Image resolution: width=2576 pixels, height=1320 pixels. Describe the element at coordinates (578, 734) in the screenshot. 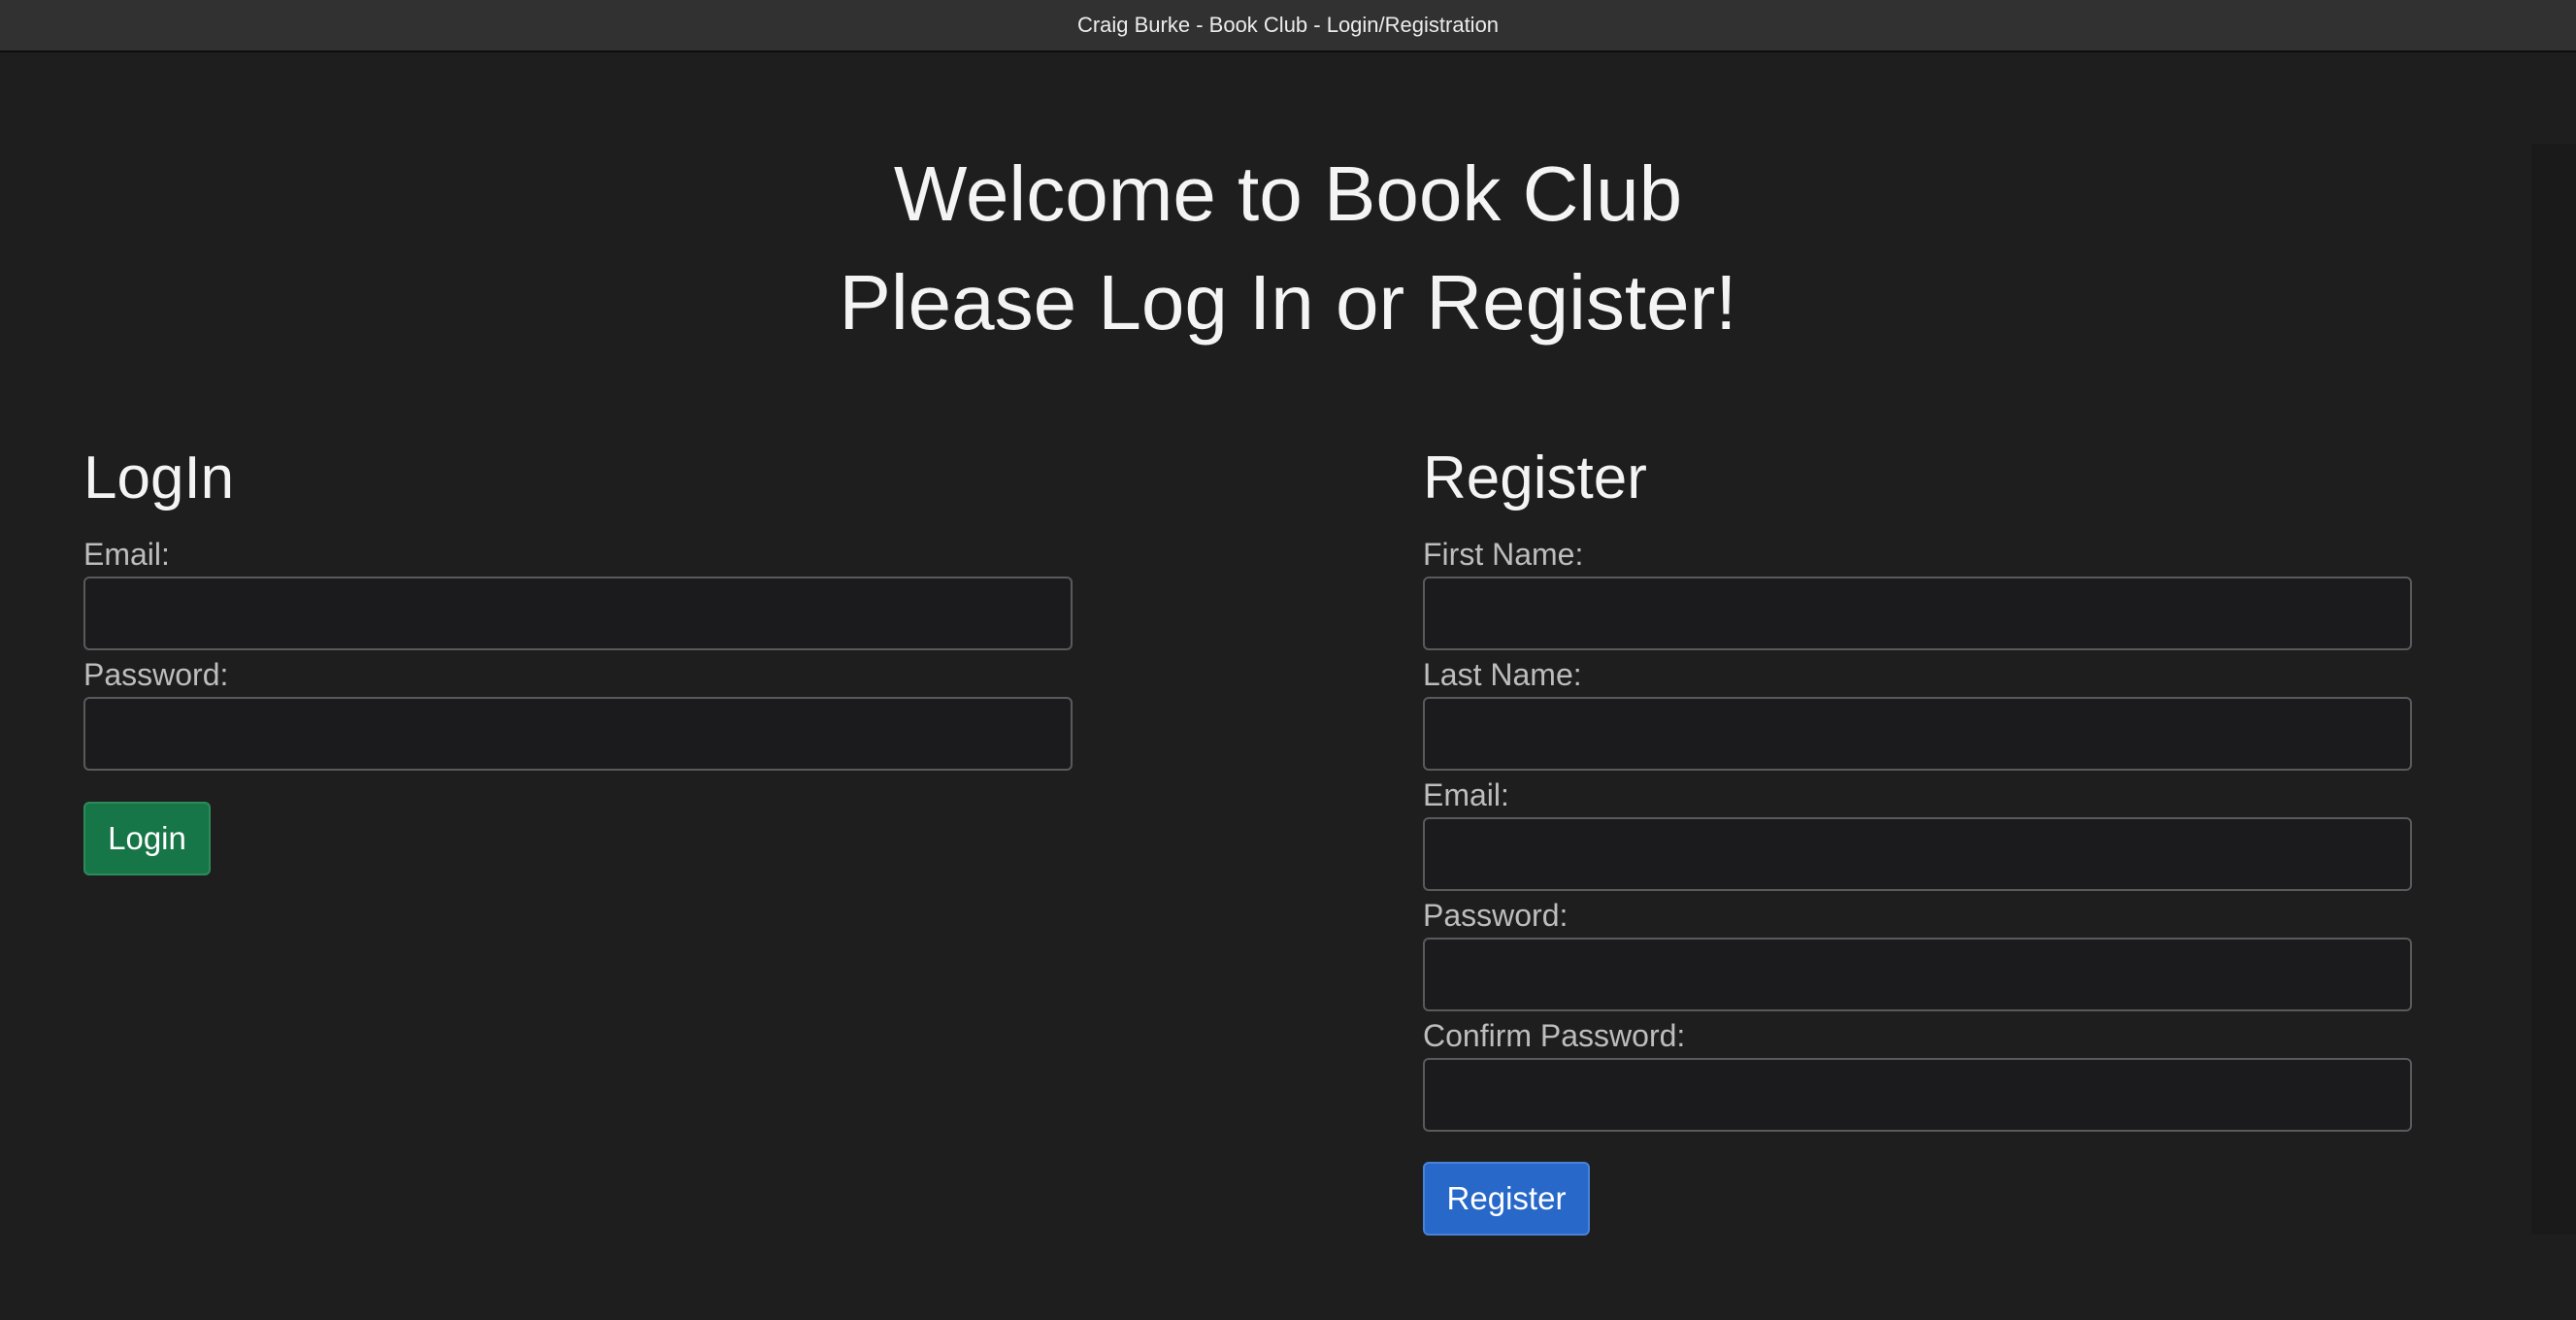

I see `login-password-input` at that location.